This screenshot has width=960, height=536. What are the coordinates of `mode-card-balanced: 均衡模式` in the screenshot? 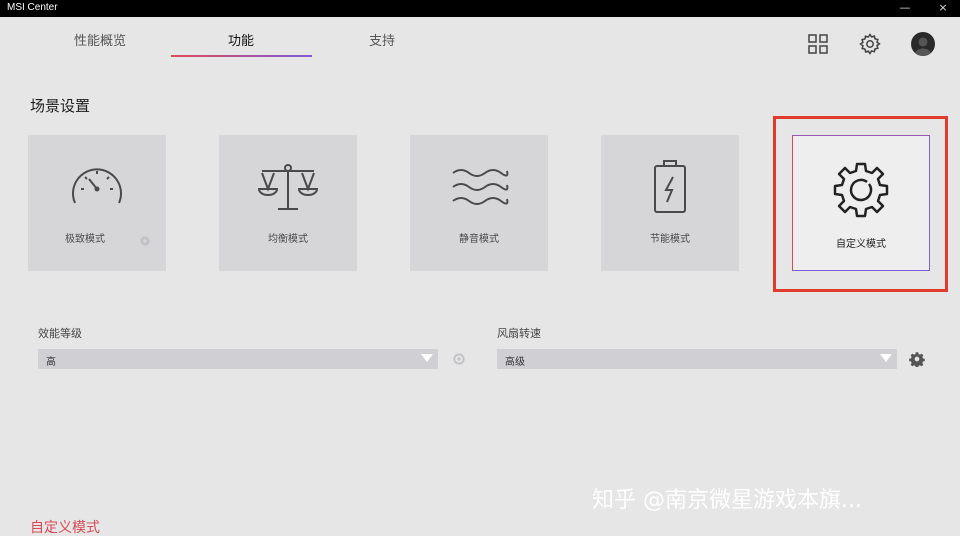 It's located at (288, 203).